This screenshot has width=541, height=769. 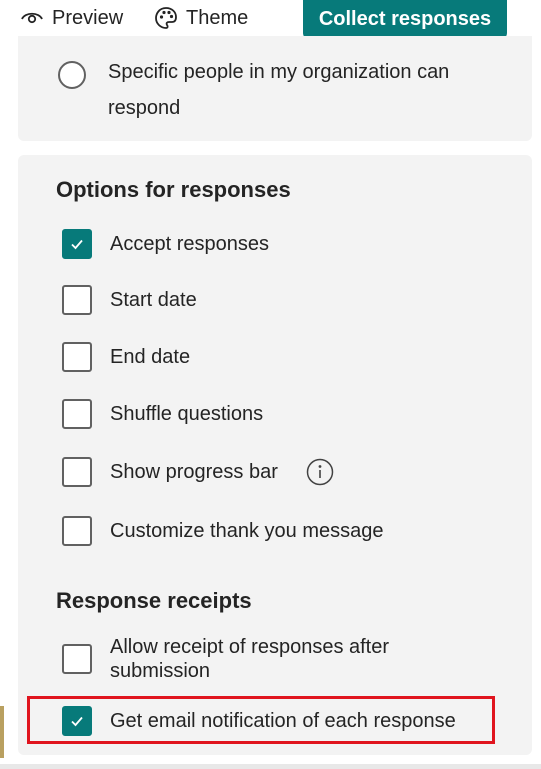 I want to click on option-label: Start date, so click(x=153, y=299).